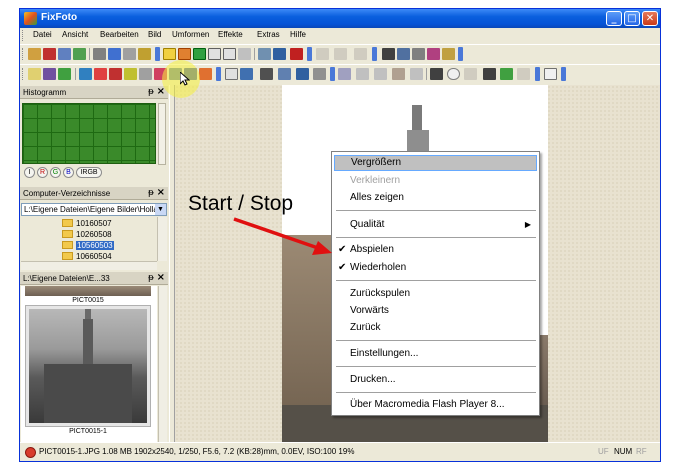 This screenshot has height=473, width=676. I want to click on channel-i-button: I, so click(29, 172).